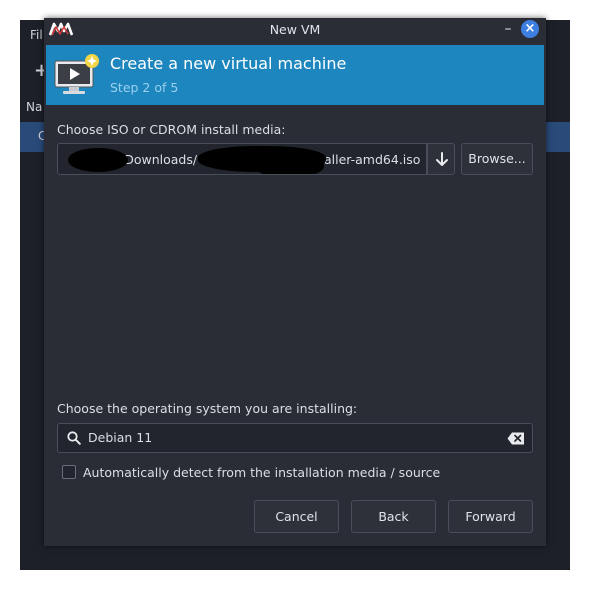 The width and height of the screenshot is (590, 590). I want to click on dialog-title: New VM, so click(295, 29).